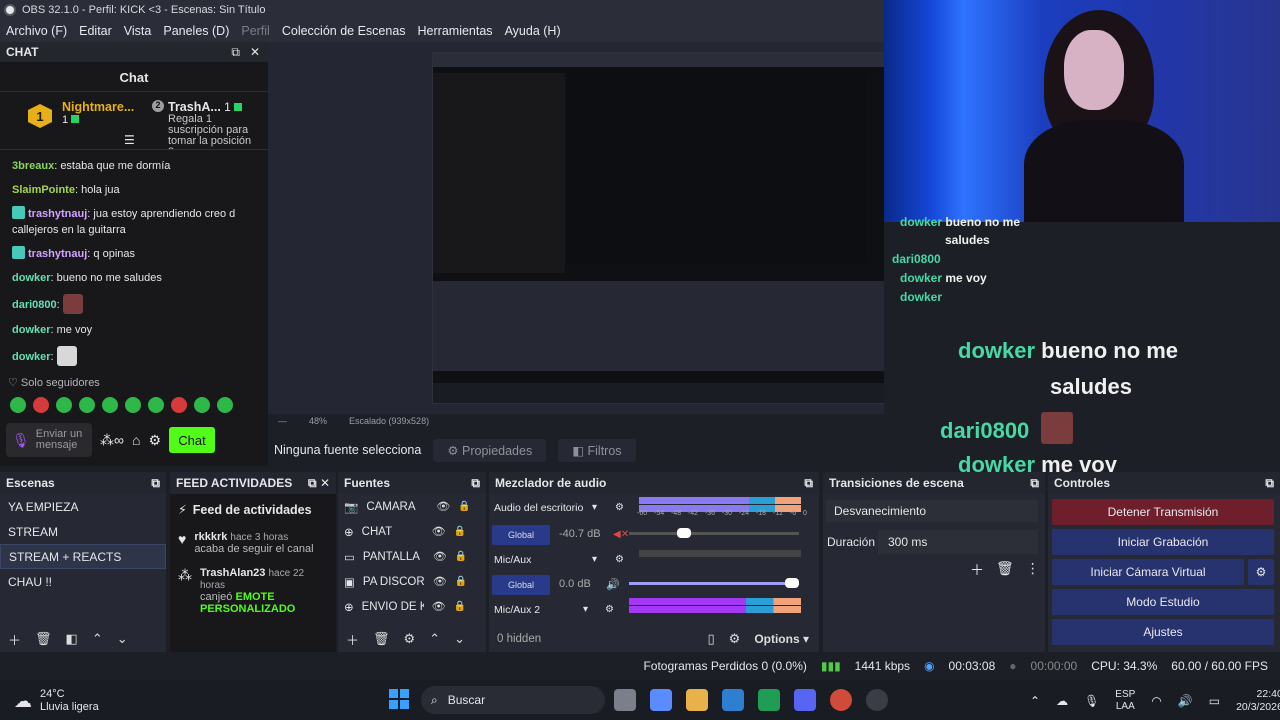 Image resolution: width=1280 pixels, height=720 pixels. I want to click on word-icon, so click(733, 700).